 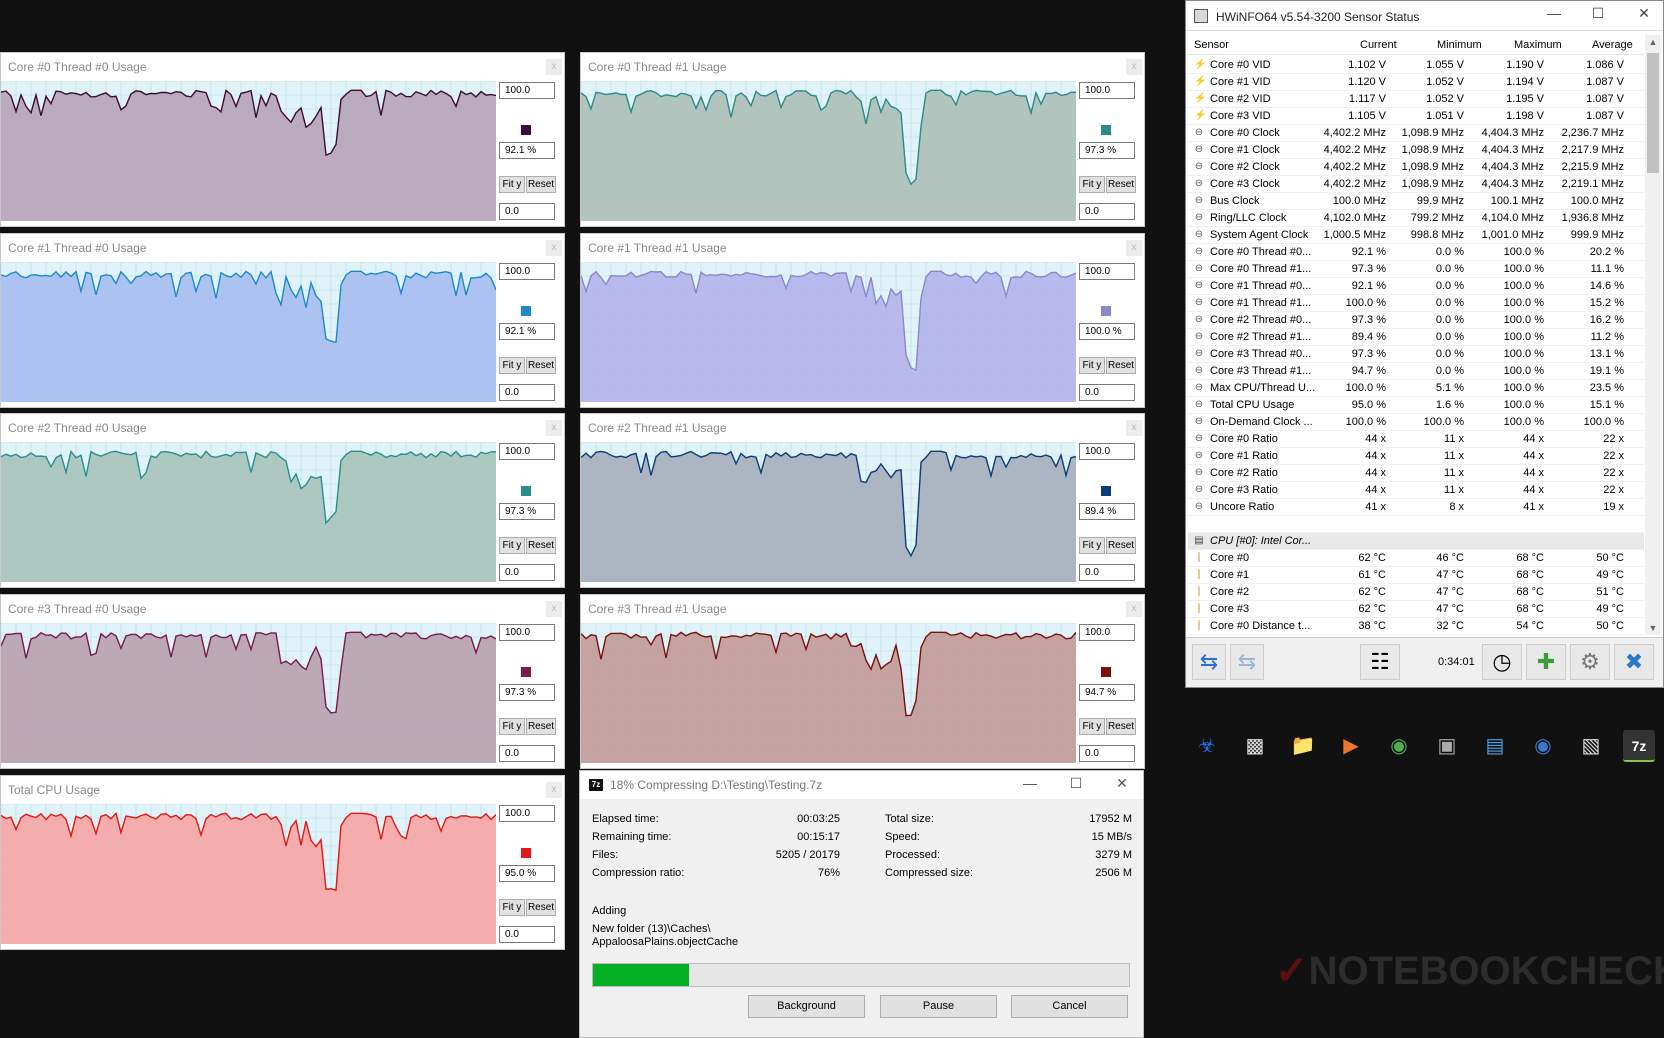 What do you see at coordinates (1303, 746) in the screenshot?
I see `file-explorer-icon: 📁` at bounding box center [1303, 746].